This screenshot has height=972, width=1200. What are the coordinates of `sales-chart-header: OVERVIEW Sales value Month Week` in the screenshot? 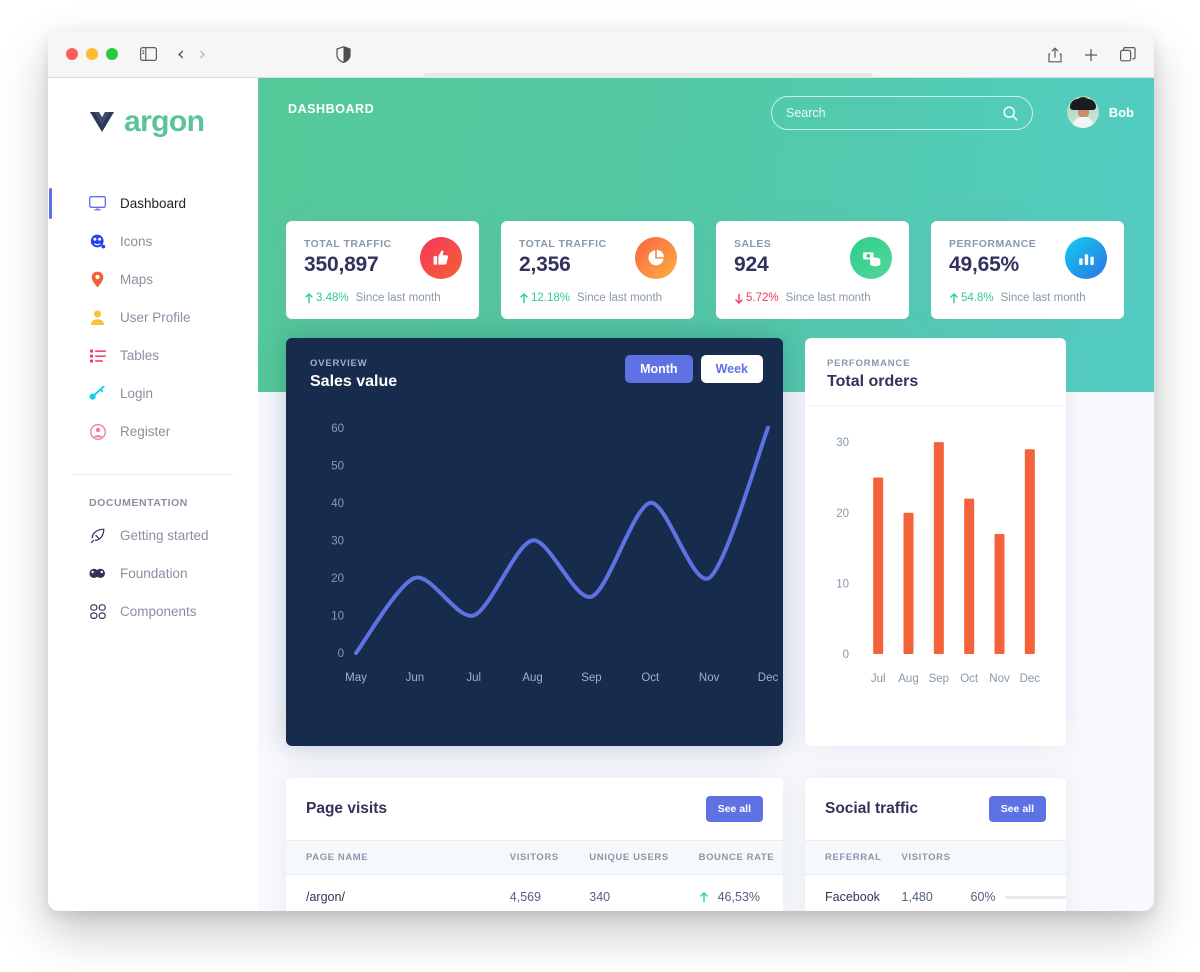 It's located at (534, 364).